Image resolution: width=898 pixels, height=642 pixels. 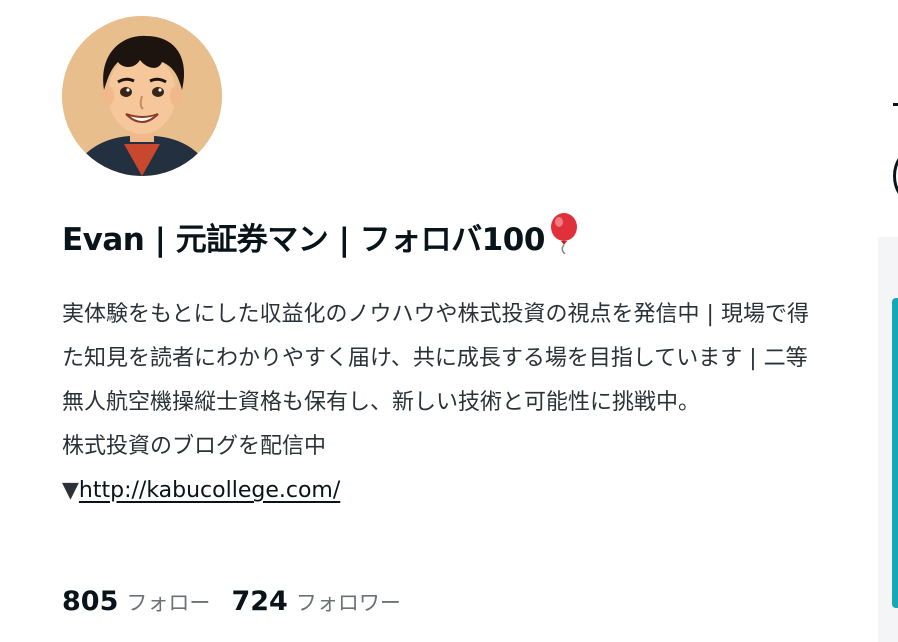 I want to click on profile-name: Evan | 元証券マン | フォロバ100, so click(x=321, y=240).